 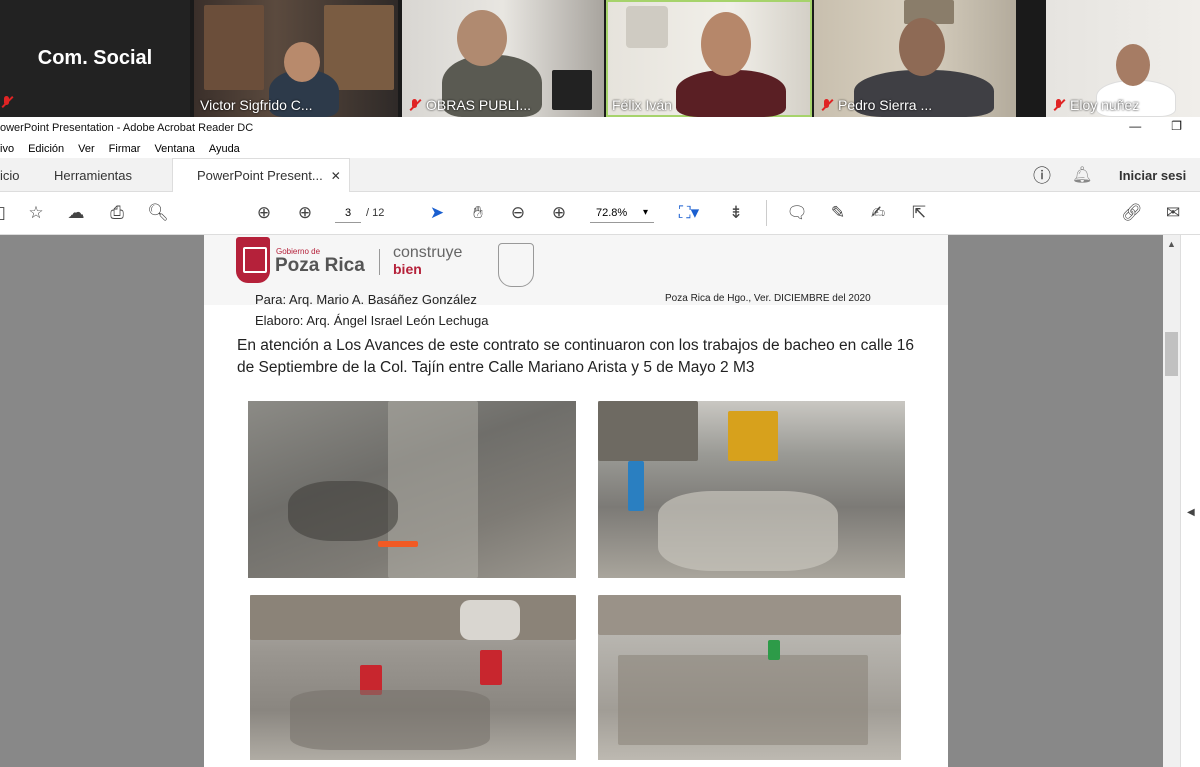 What do you see at coordinates (743, 700) in the screenshot?
I see `concrete-patch` at bounding box center [743, 700].